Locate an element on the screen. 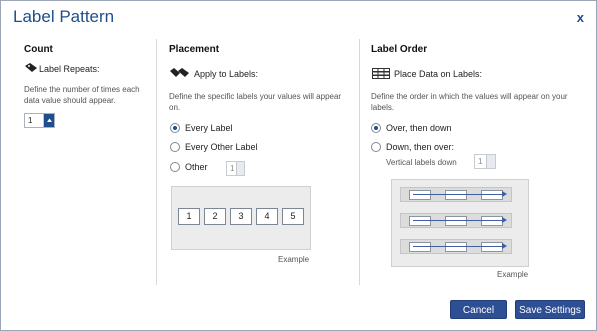 The height and width of the screenshot is (331, 597). over-then-down-option: Over, then down is located at coordinates (419, 128).